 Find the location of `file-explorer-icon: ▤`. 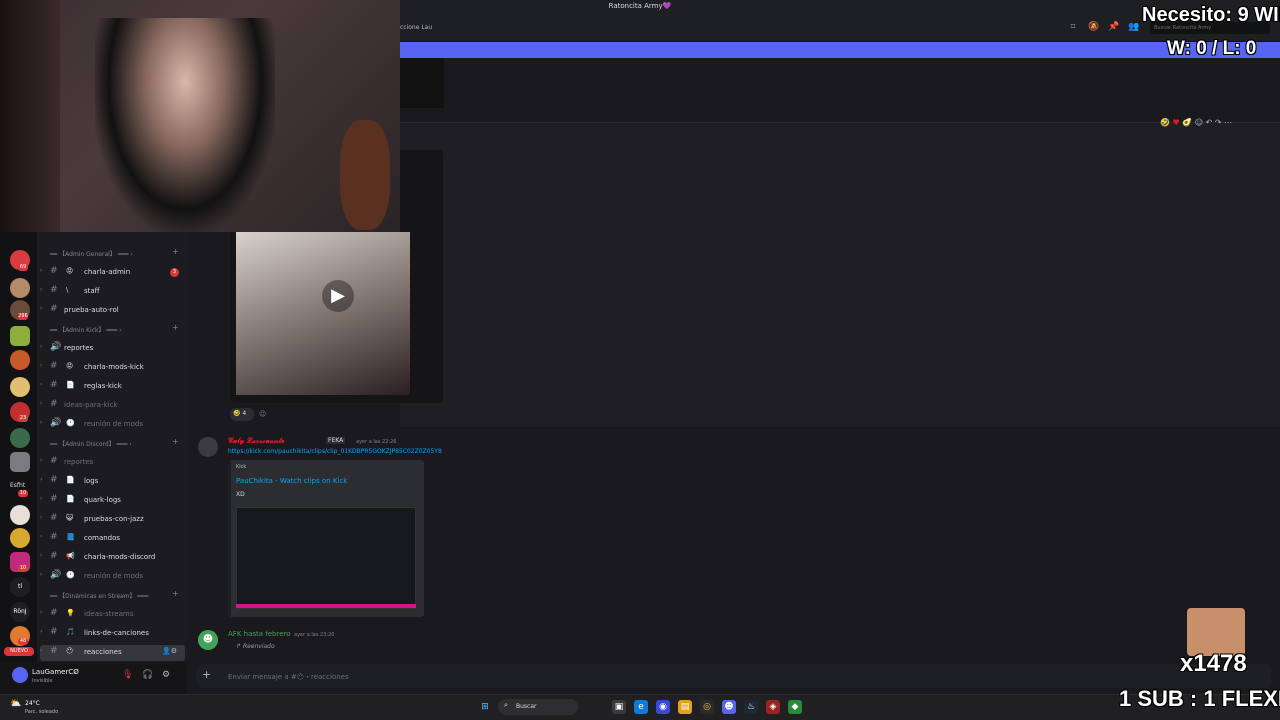

file-explorer-icon: ▤ is located at coordinates (685, 707).